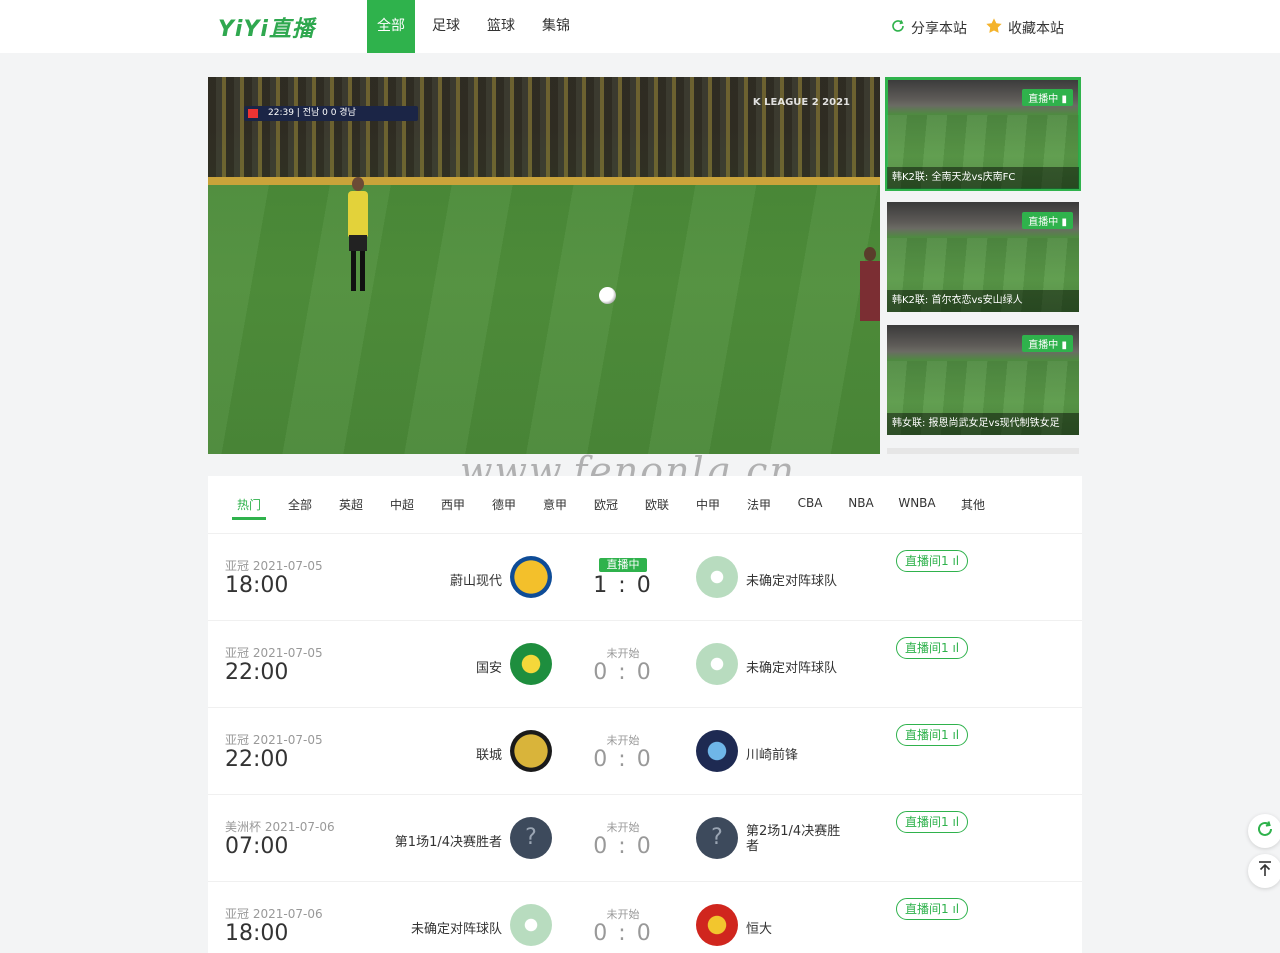  Describe the element at coordinates (249, 504) in the screenshot. I see `tab-hot: 热门` at that location.